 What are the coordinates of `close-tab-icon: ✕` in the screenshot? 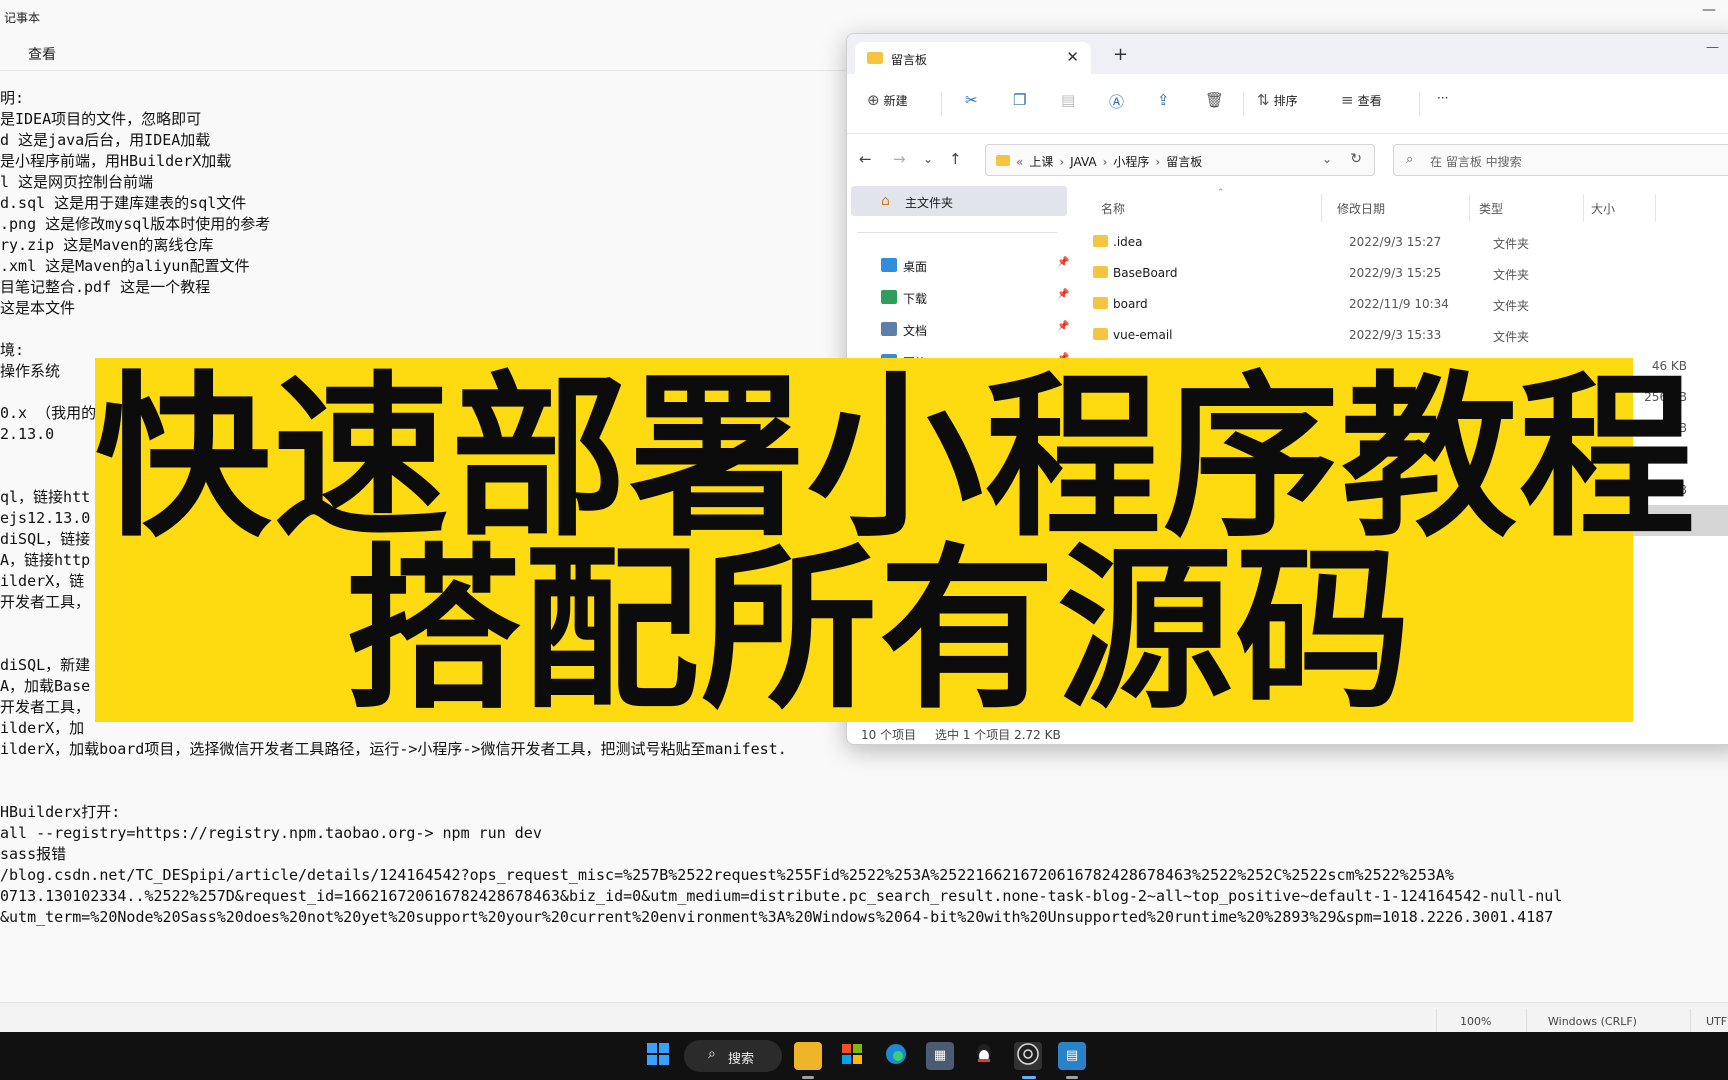 It's located at (1072, 57).